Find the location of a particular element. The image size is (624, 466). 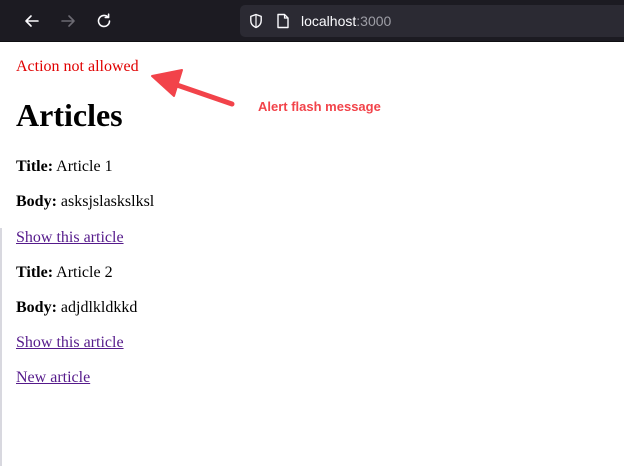

article-1-body: Body: asksjslaskslksl is located at coordinates (85, 202).